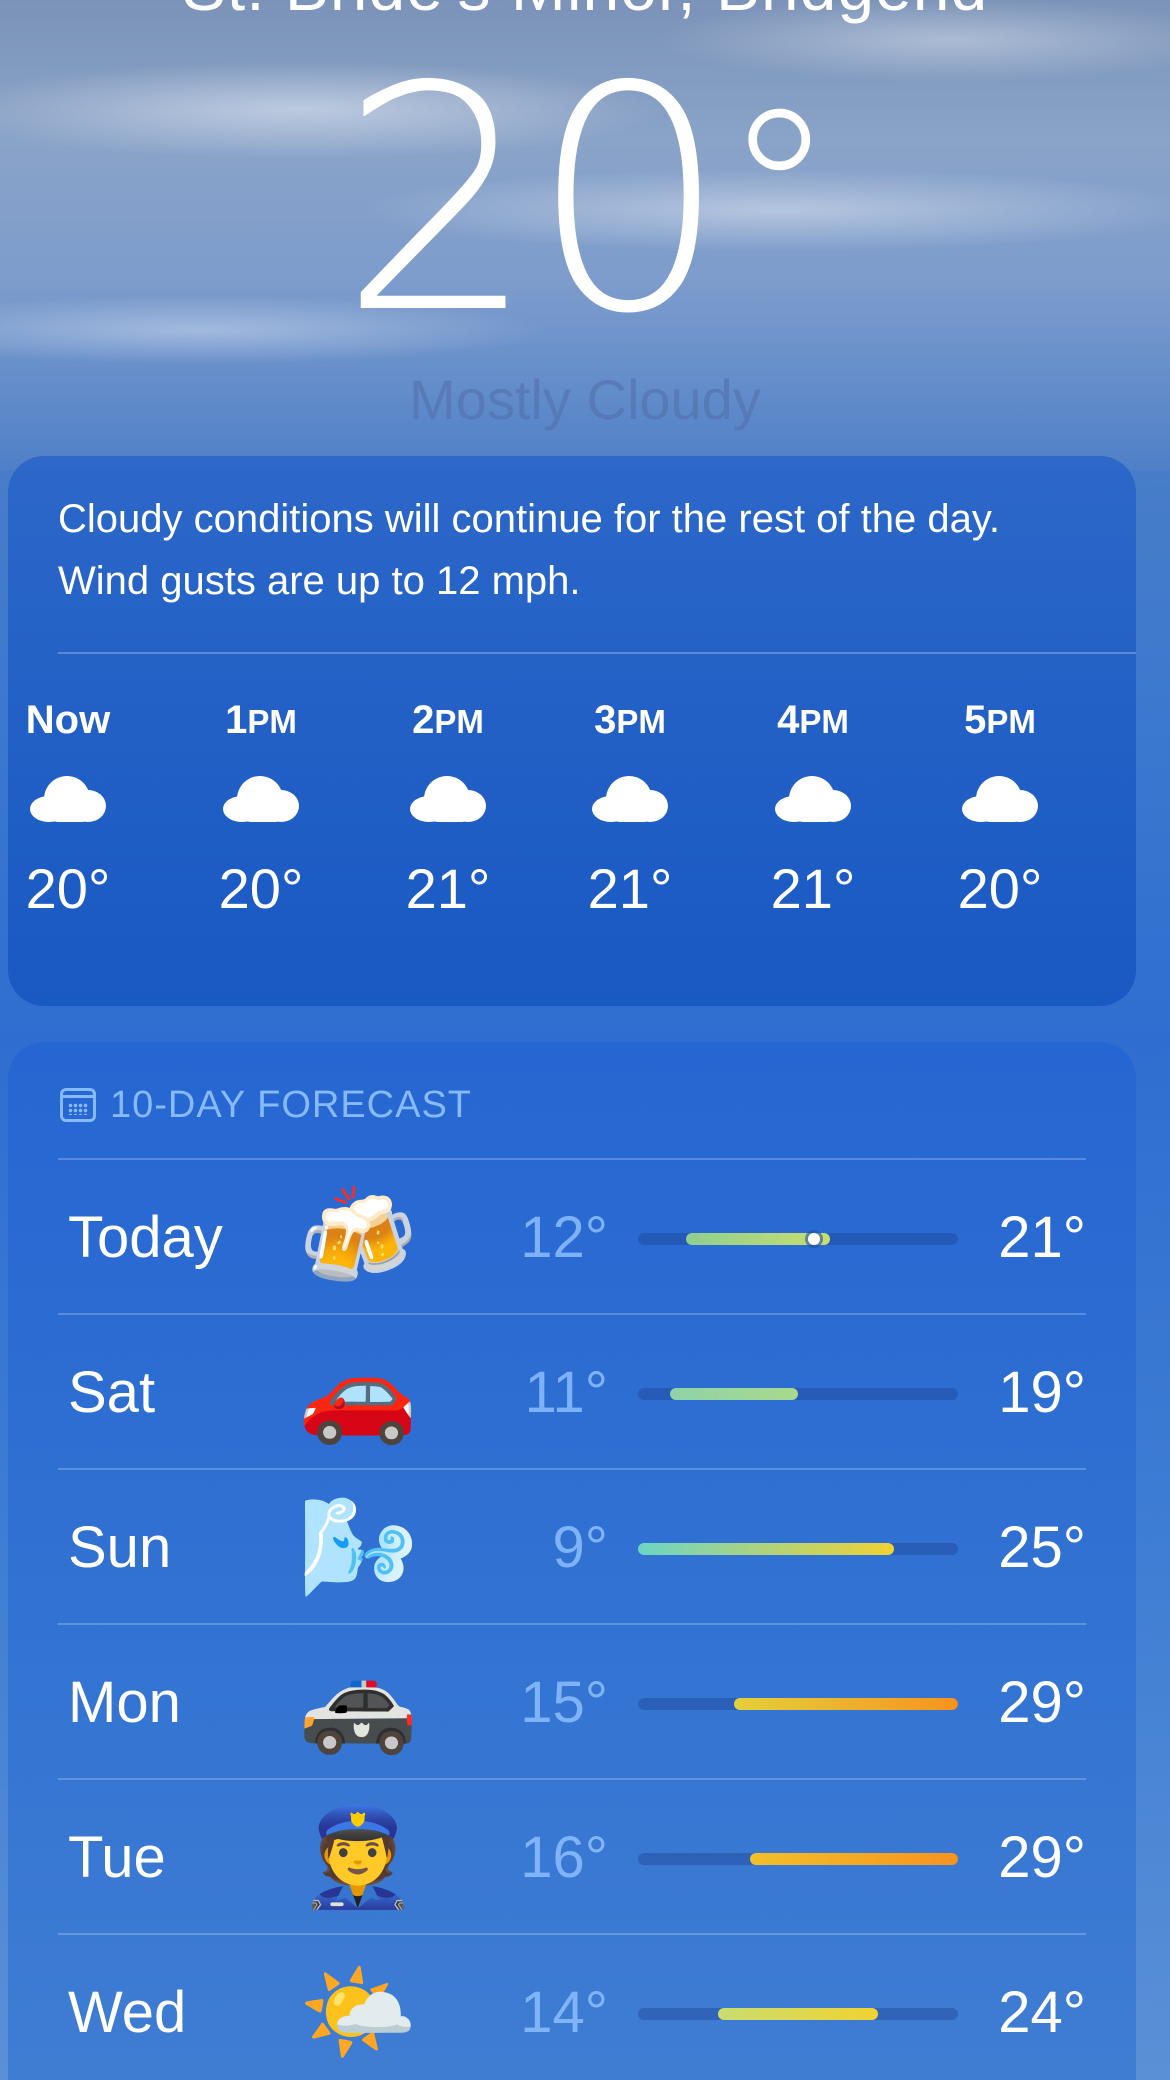 The height and width of the screenshot is (2080, 1170). I want to click on degree-symbol: °, so click(779, 195).